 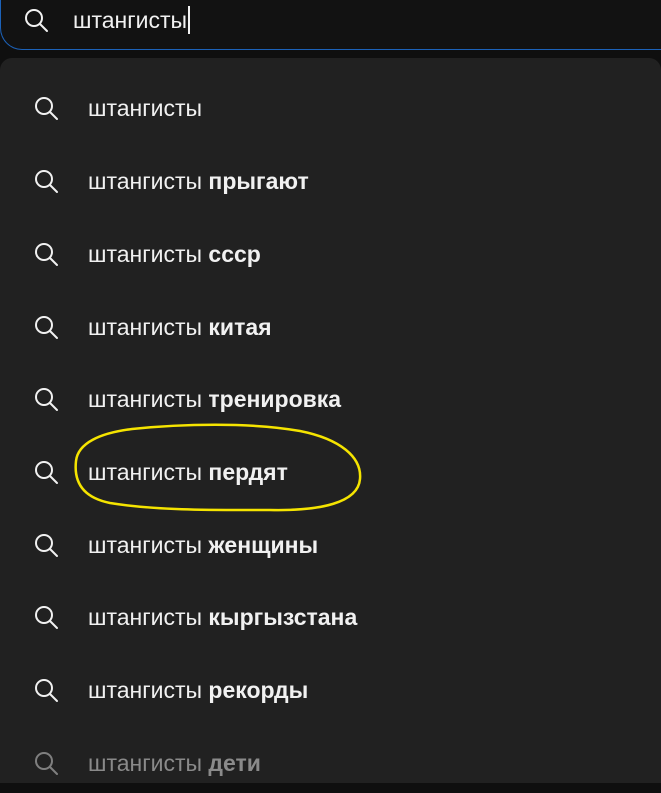 What do you see at coordinates (223, 617) in the screenshot?
I see `suggestion-label: штангисты кыргызстана` at bounding box center [223, 617].